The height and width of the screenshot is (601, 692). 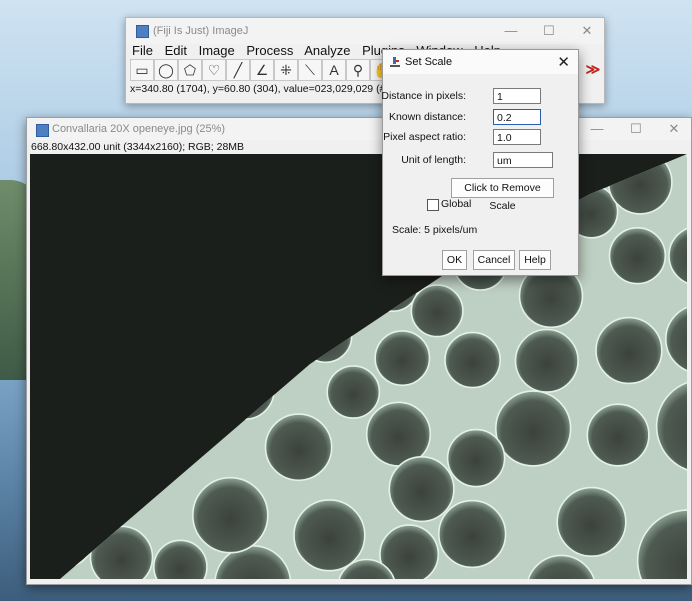 What do you see at coordinates (427, 117) in the screenshot?
I see `known-distance-label: Known distance:` at bounding box center [427, 117].